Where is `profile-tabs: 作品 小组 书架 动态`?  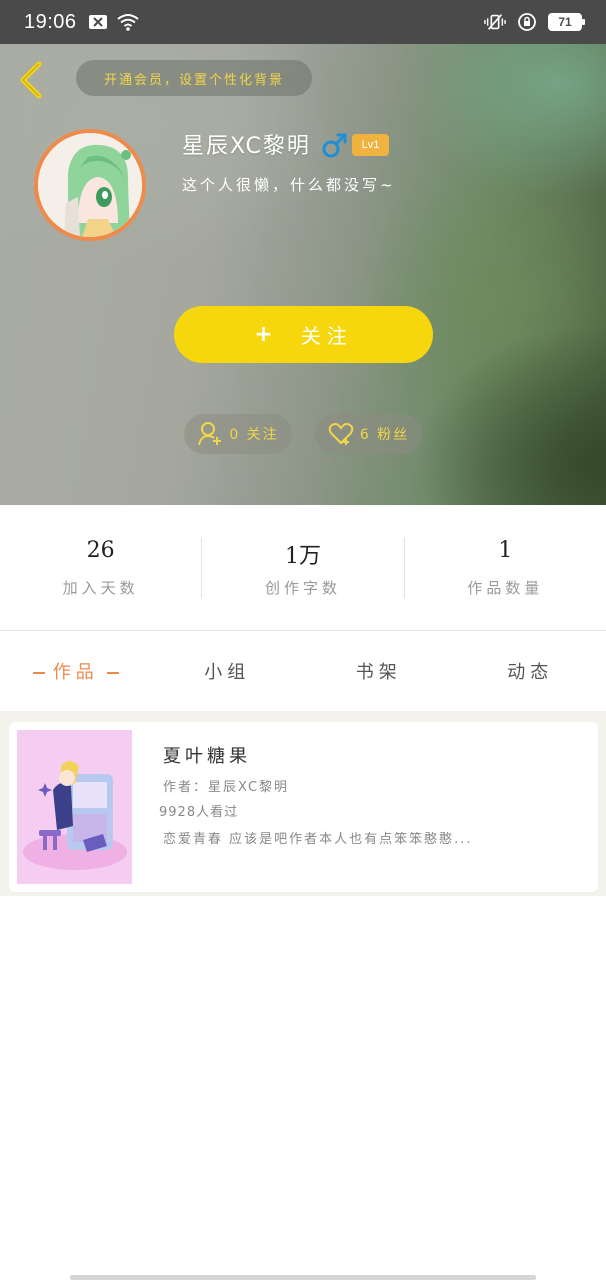 profile-tabs: 作品 小组 书架 动态 is located at coordinates (303, 671).